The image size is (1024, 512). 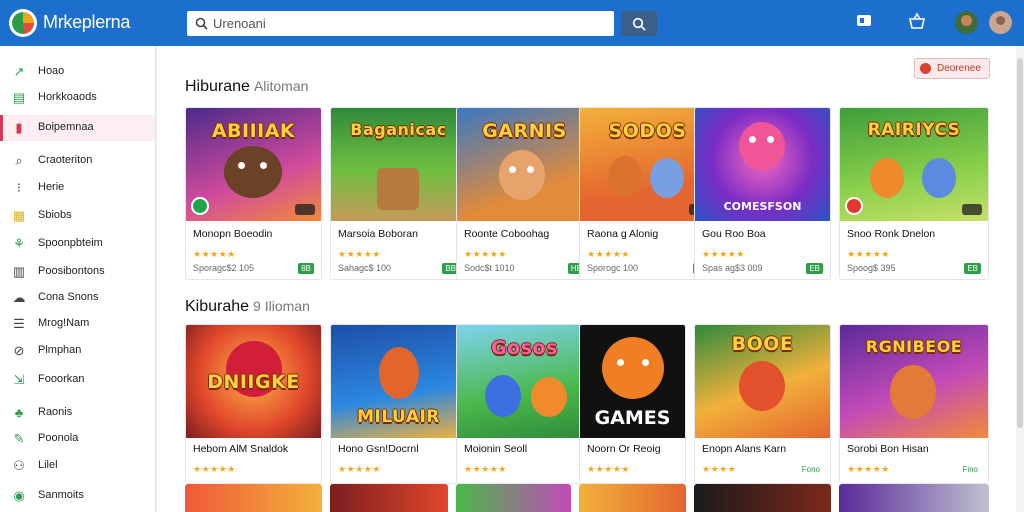 What do you see at coordinates (77, 98) in the screenshot?
I see `sidebar-item-store: ▤ Horkkoaods` at bounding box center [77, 98].